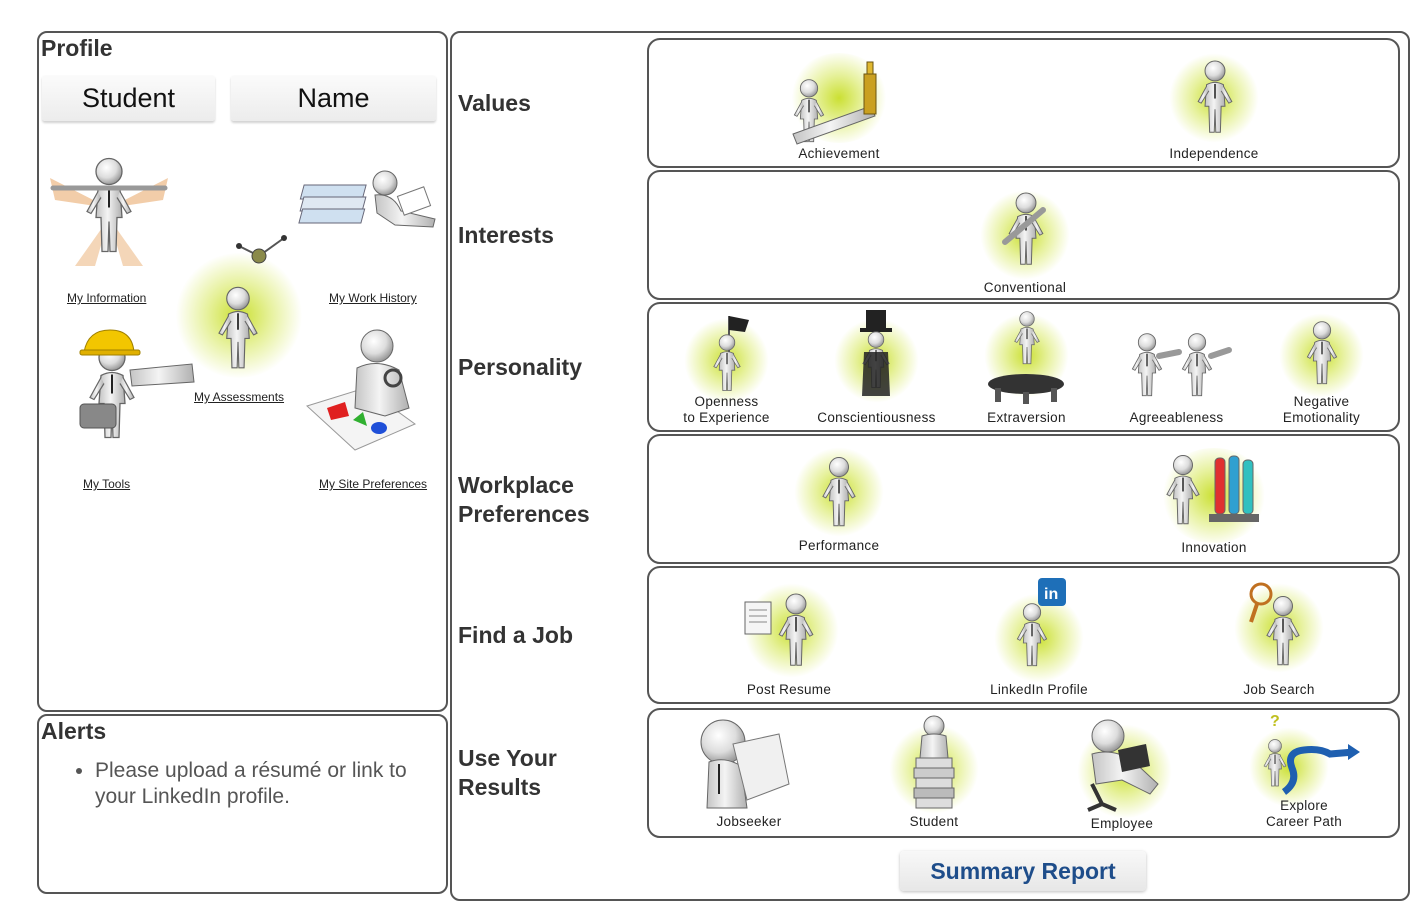 The width and height of the screenshot is (1417, 901). I want to click on my-tools-item, so click(139, 391).